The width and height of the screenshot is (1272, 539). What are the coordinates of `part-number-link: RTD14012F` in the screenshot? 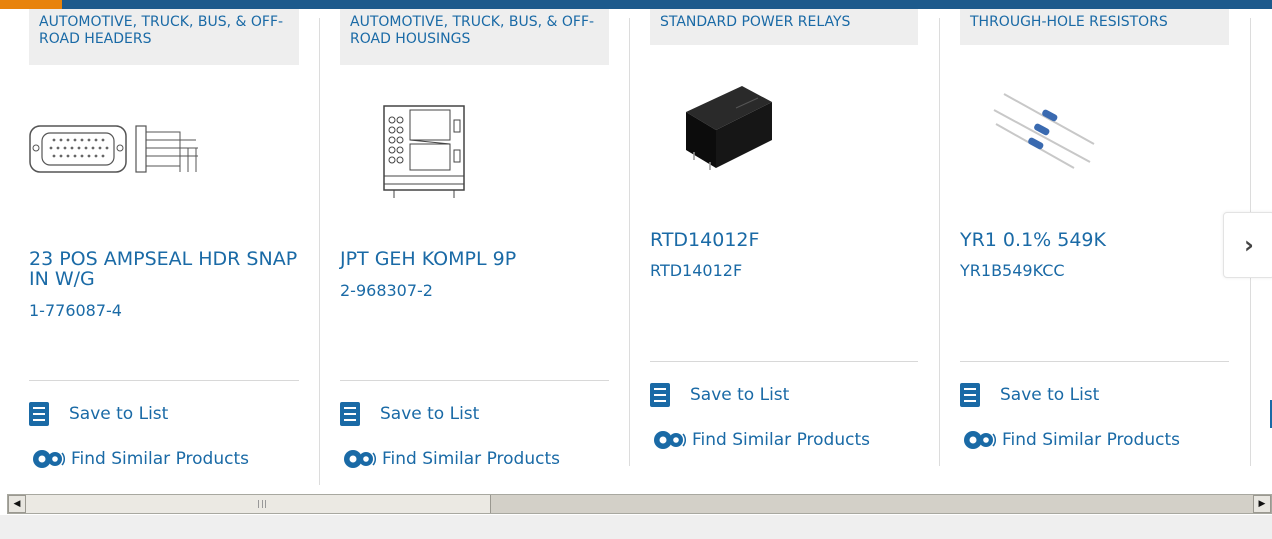 It's located at (696, 271).